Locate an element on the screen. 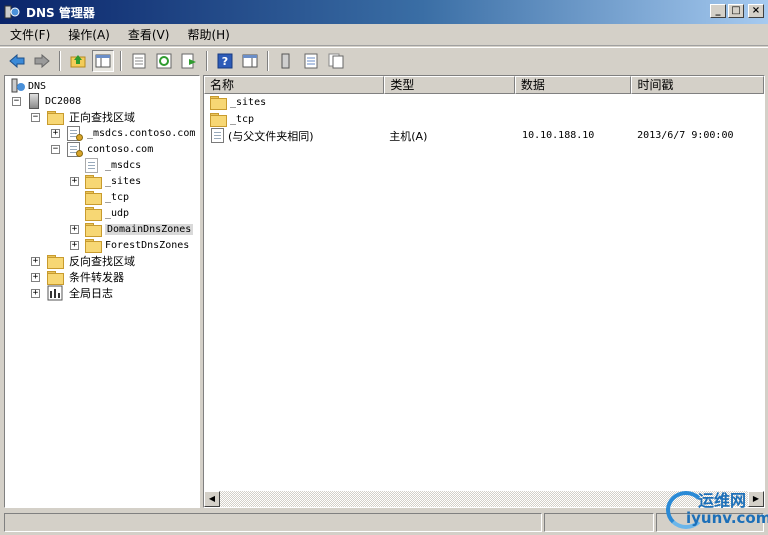 This screenshot has width=768, height=535. tree-node-label: ForestDnsZones is located at coordinates (147, 245).